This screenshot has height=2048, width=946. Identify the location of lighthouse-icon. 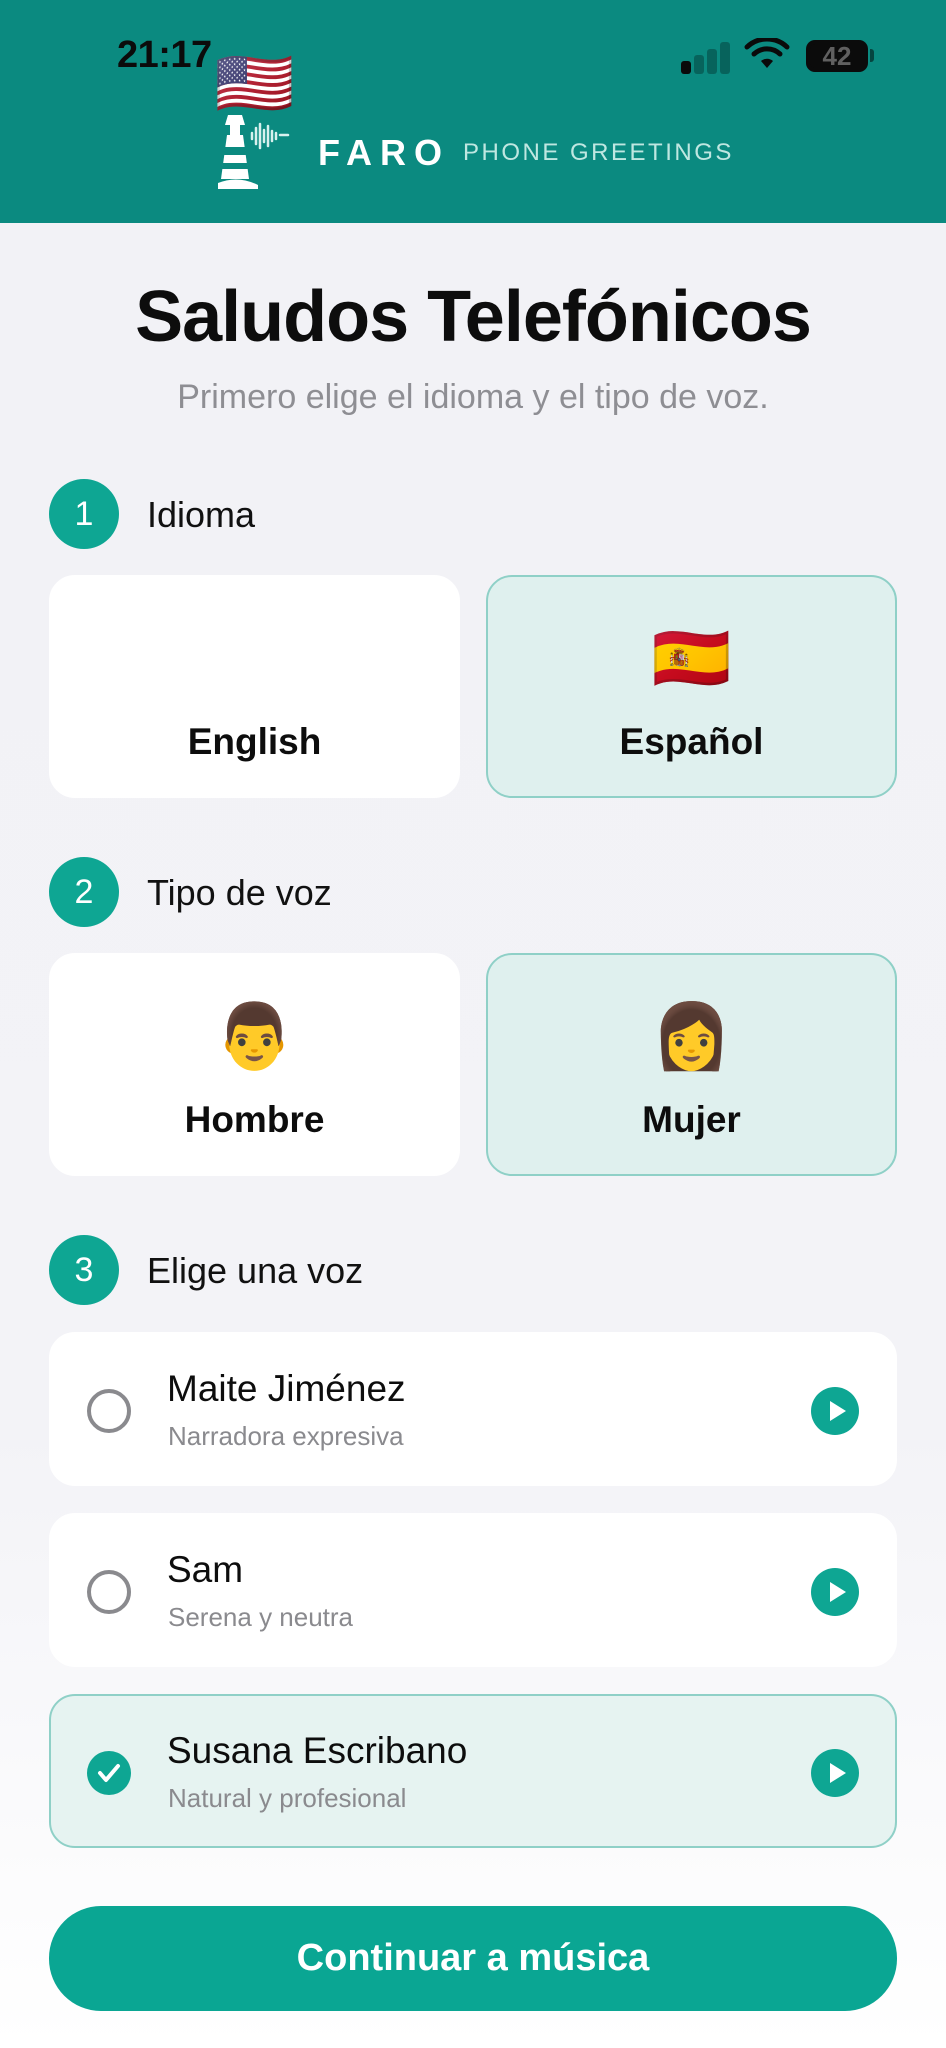
(254, 152).